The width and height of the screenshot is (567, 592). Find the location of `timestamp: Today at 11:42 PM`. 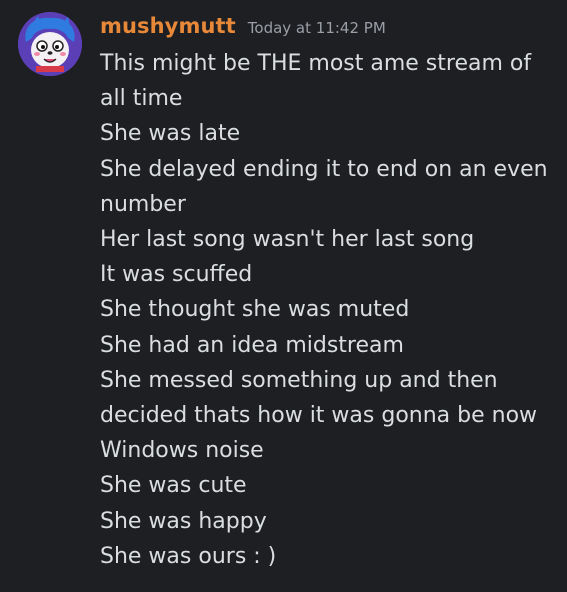

timestamp: Today at 11:42 PM is located at coordinates (317, 28).